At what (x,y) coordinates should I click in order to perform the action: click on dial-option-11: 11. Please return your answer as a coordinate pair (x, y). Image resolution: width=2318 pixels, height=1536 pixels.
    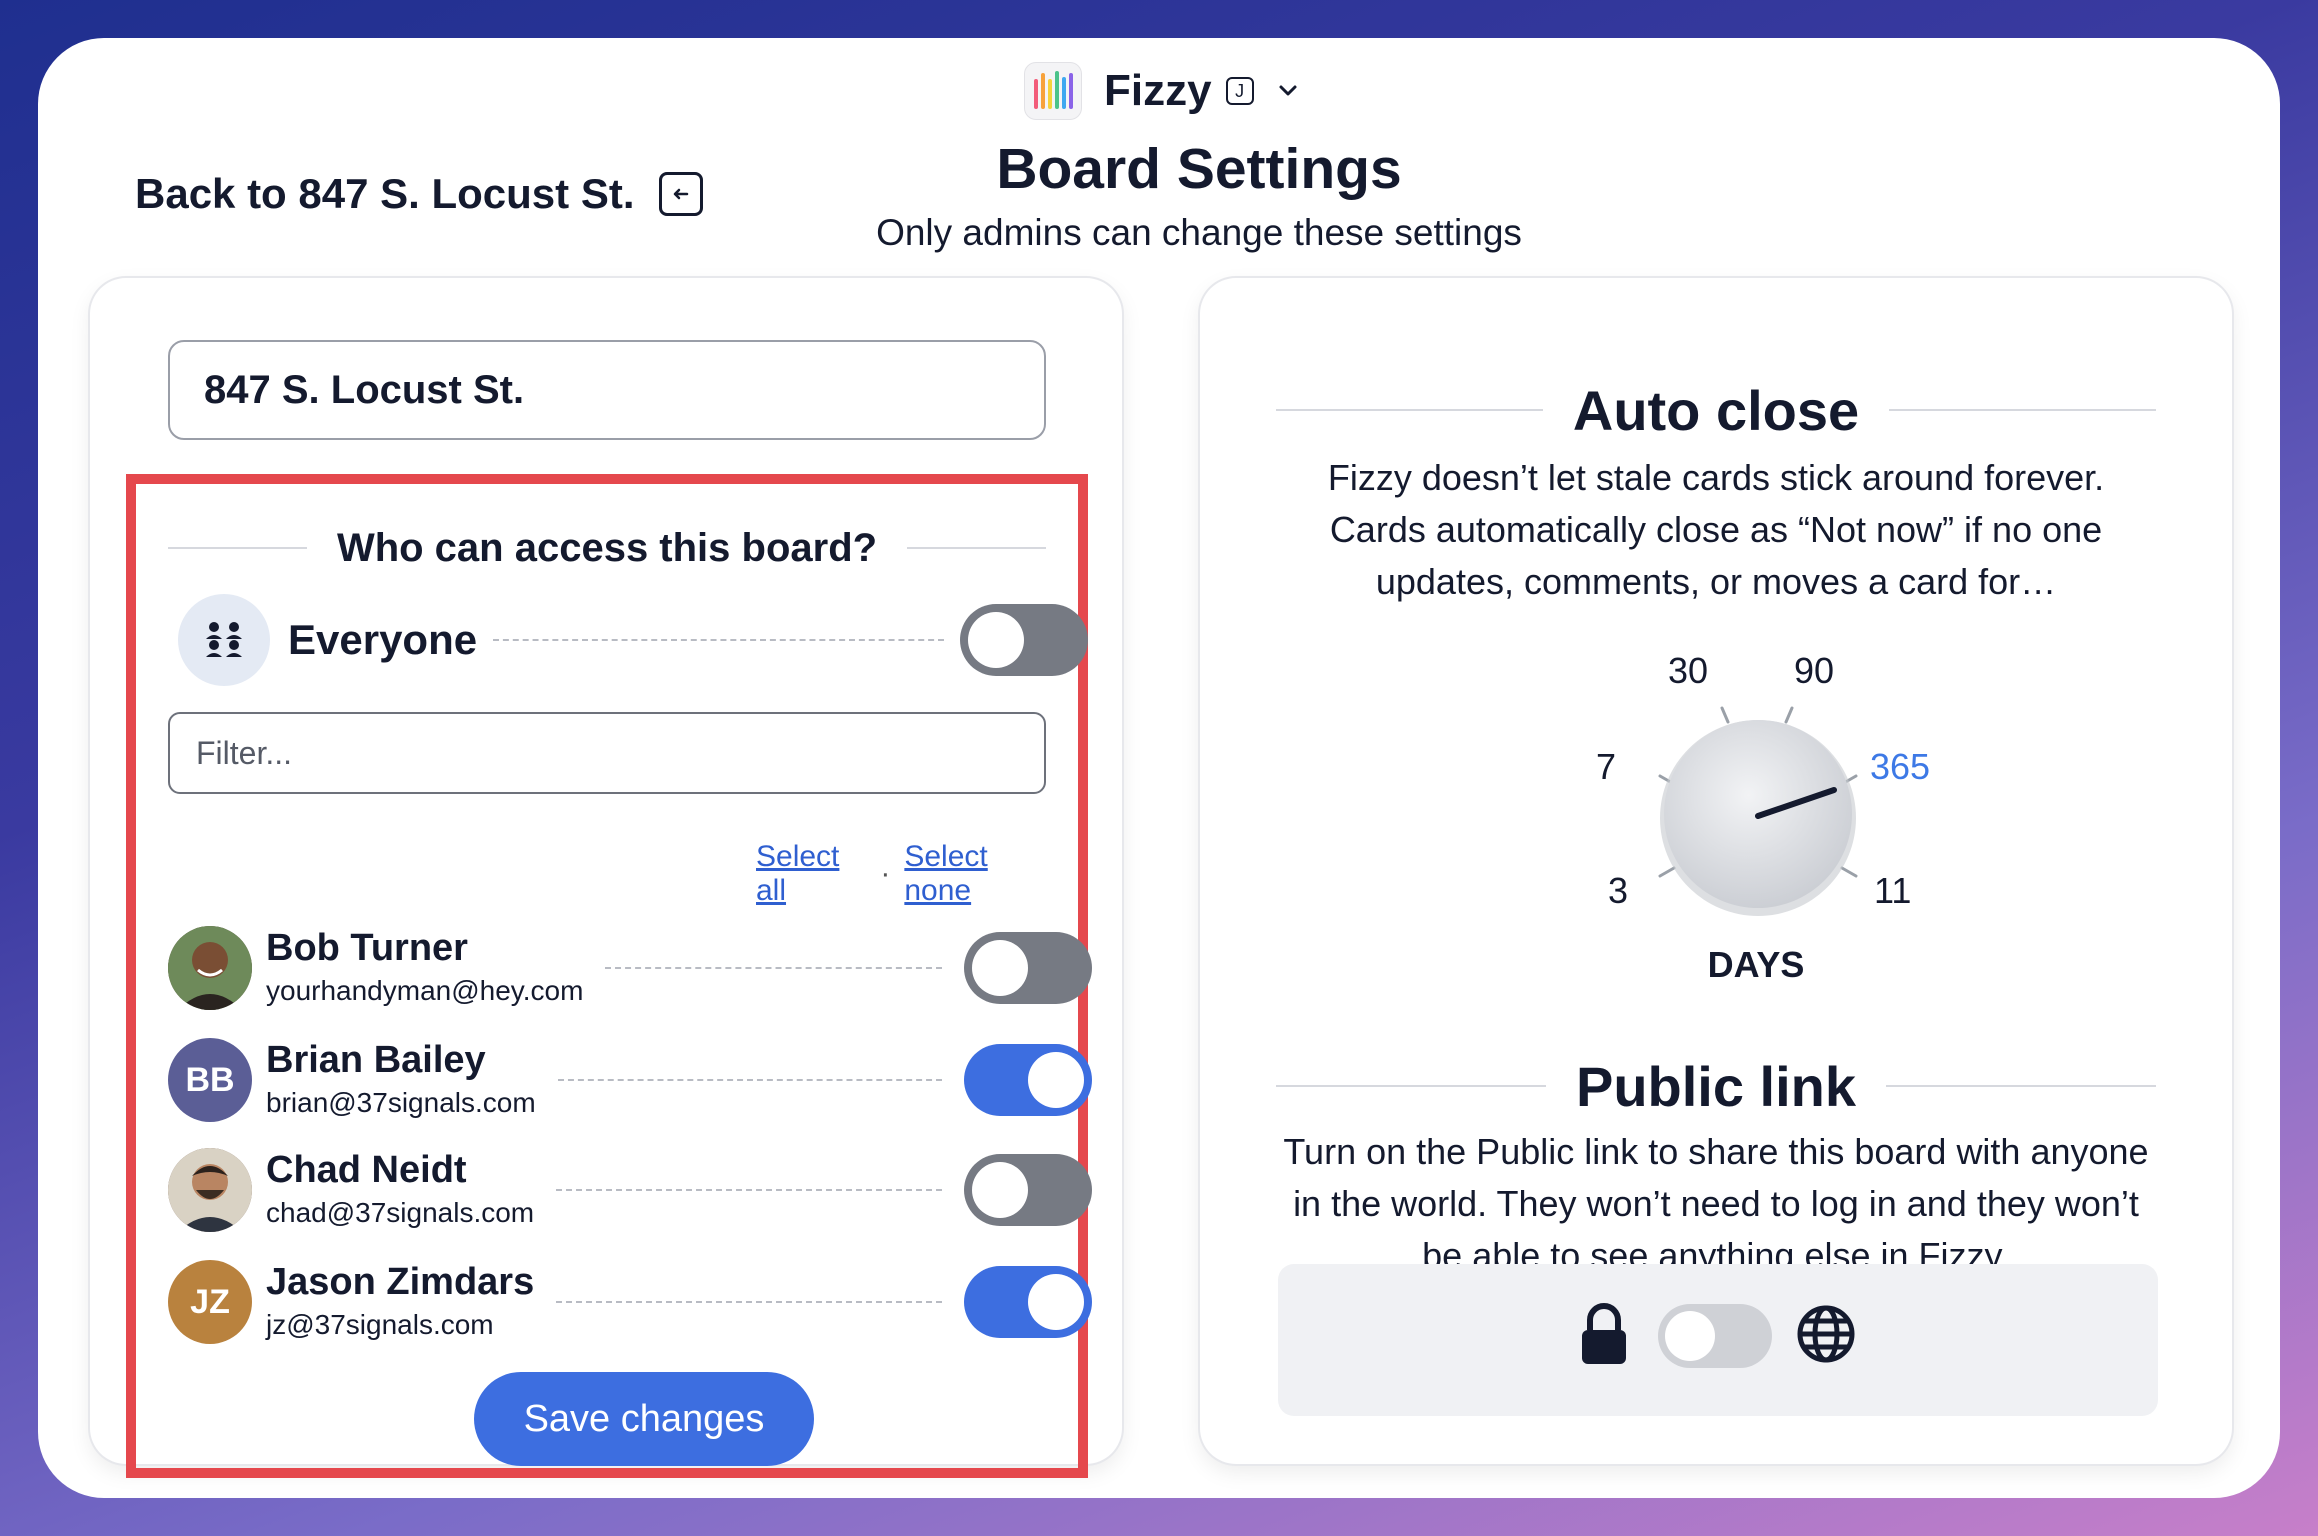
    Looking at the image, I should click on (1892, 891).